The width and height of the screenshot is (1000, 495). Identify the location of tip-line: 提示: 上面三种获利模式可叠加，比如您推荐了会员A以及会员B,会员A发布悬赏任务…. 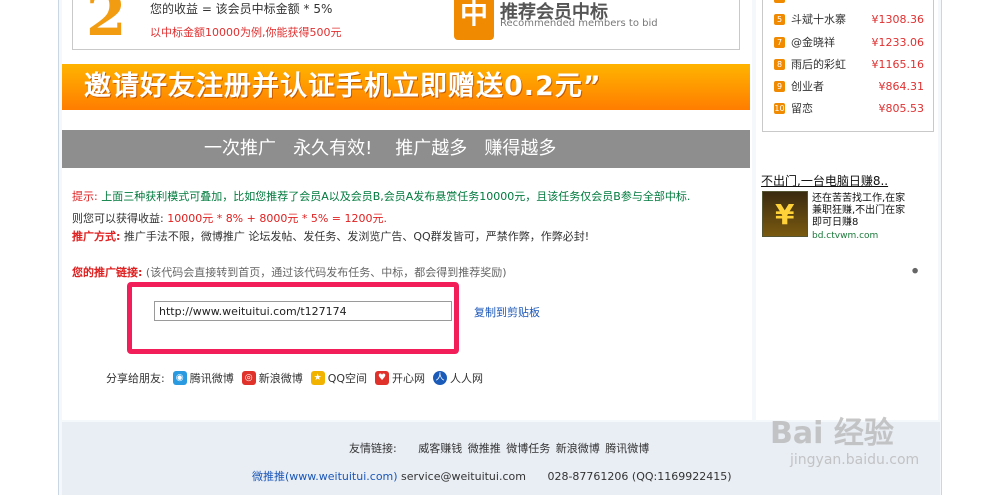
(381, 196).